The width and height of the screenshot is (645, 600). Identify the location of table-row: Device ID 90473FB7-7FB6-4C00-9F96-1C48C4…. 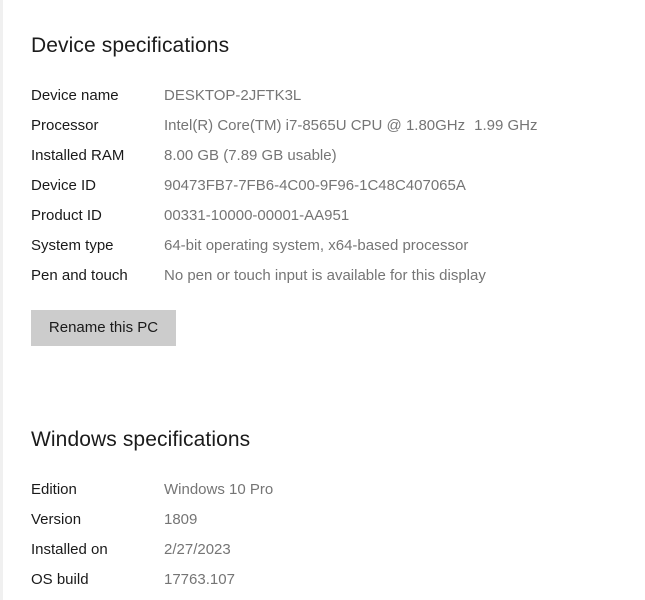
(284, 186).